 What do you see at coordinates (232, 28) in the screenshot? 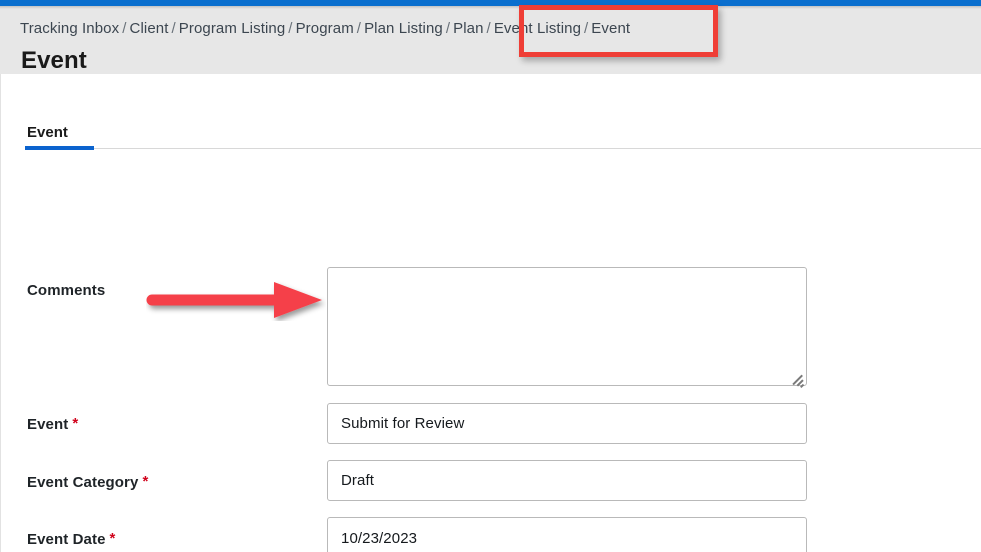
I see `breadcrumb-item-program-listing: Program Listing` at bounding box center [232, 28].